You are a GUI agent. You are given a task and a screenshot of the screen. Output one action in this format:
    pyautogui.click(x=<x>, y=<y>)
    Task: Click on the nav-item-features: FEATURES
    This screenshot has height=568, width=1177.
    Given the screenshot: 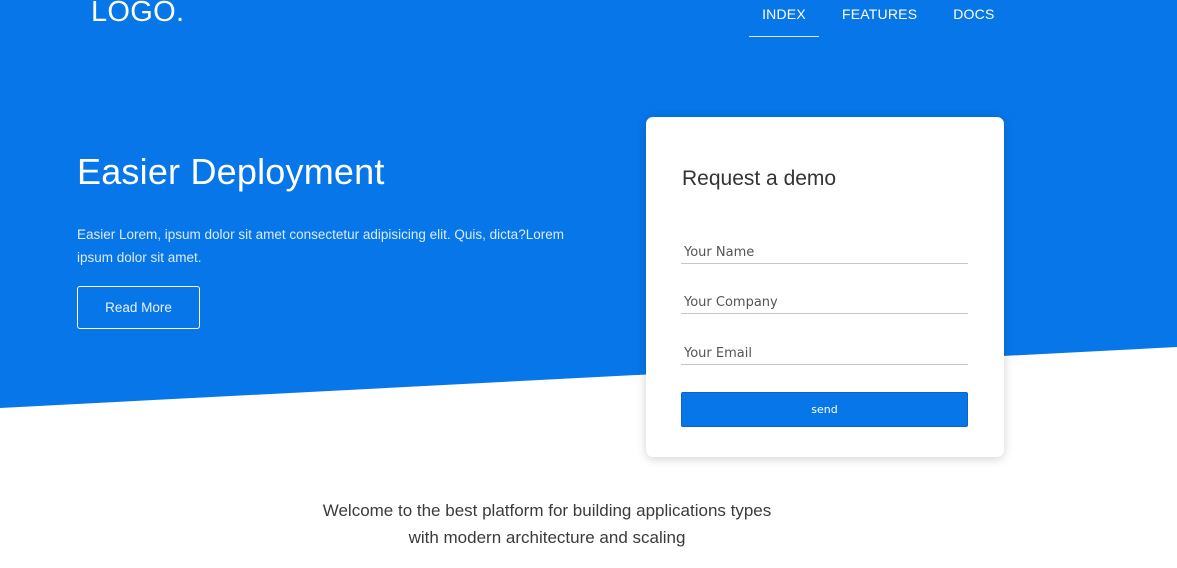 What is the action you would take?
    pyautogui.click(x=879, y=18)
    